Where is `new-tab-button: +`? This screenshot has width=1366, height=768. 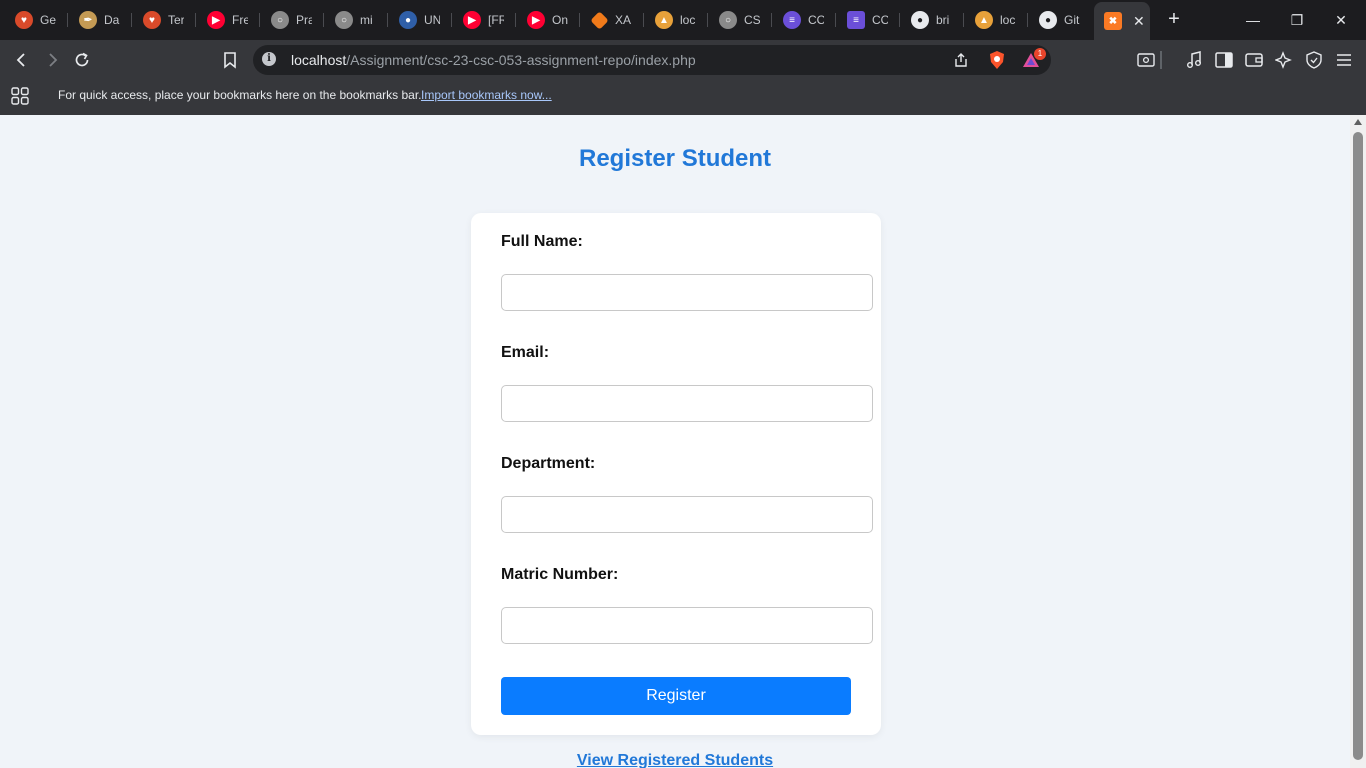 new-tab-button: + is located at coordinates (1174, 19).